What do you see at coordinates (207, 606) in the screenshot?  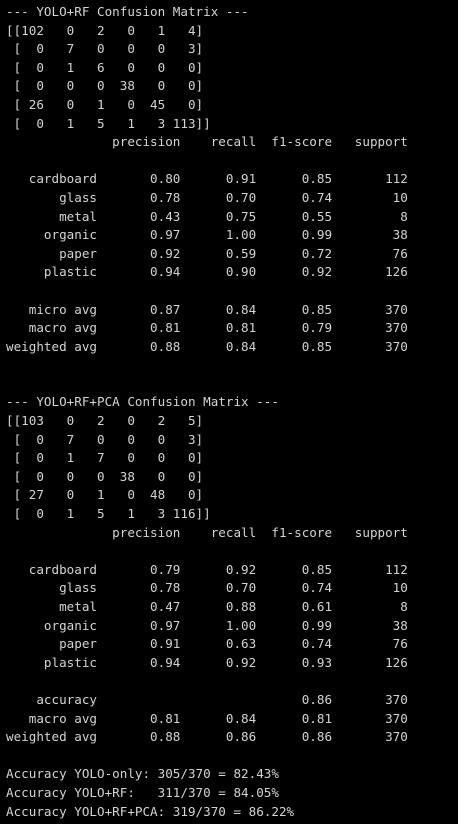 I see `terminal-line: metal 0.47 0.88 0.61 8` at bounding box center [207, 606].